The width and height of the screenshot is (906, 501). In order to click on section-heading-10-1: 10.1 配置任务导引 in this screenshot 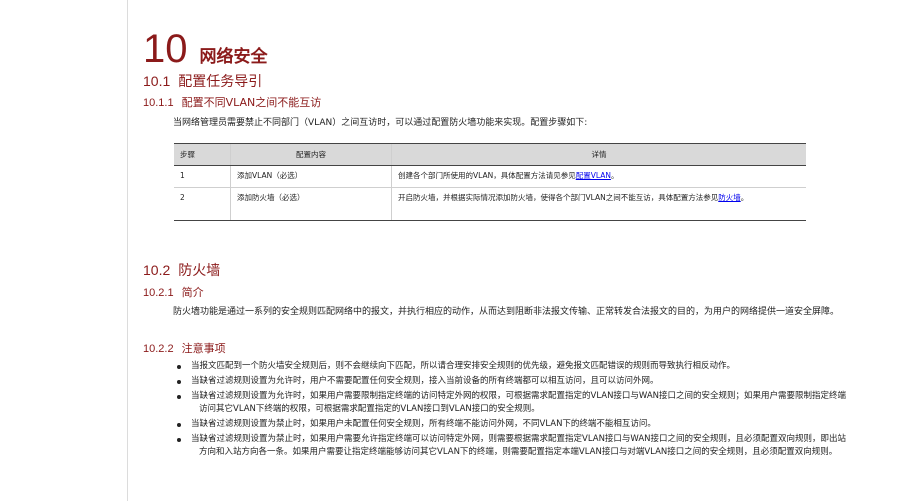, I will do `click(202, 81)`.